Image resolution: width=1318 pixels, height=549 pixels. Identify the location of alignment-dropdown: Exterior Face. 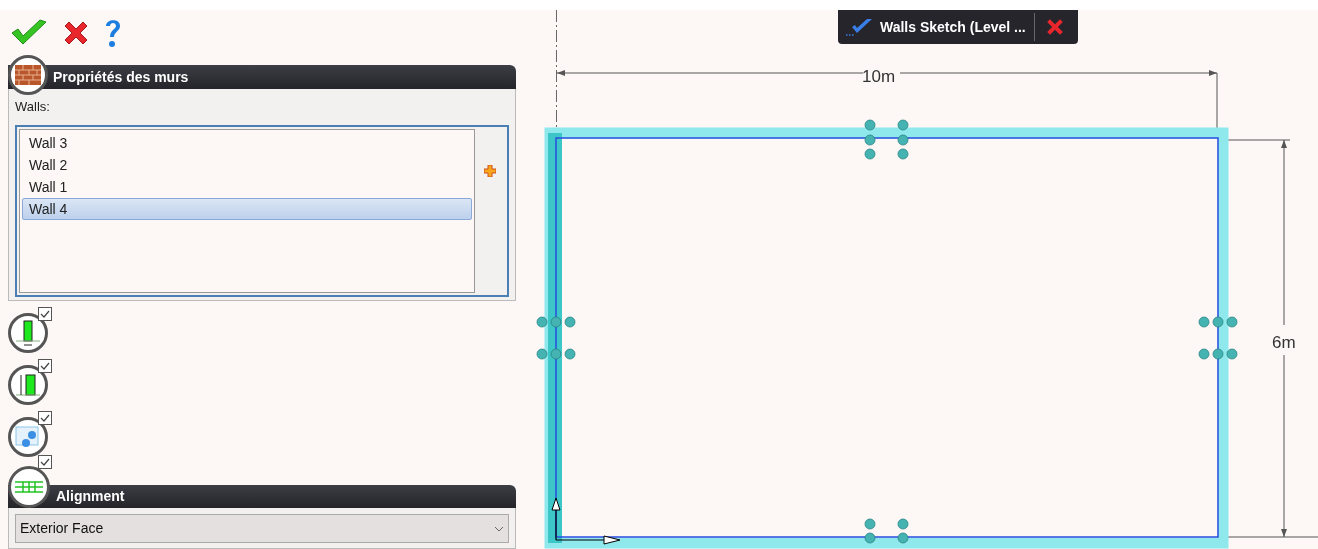
(262, 528).